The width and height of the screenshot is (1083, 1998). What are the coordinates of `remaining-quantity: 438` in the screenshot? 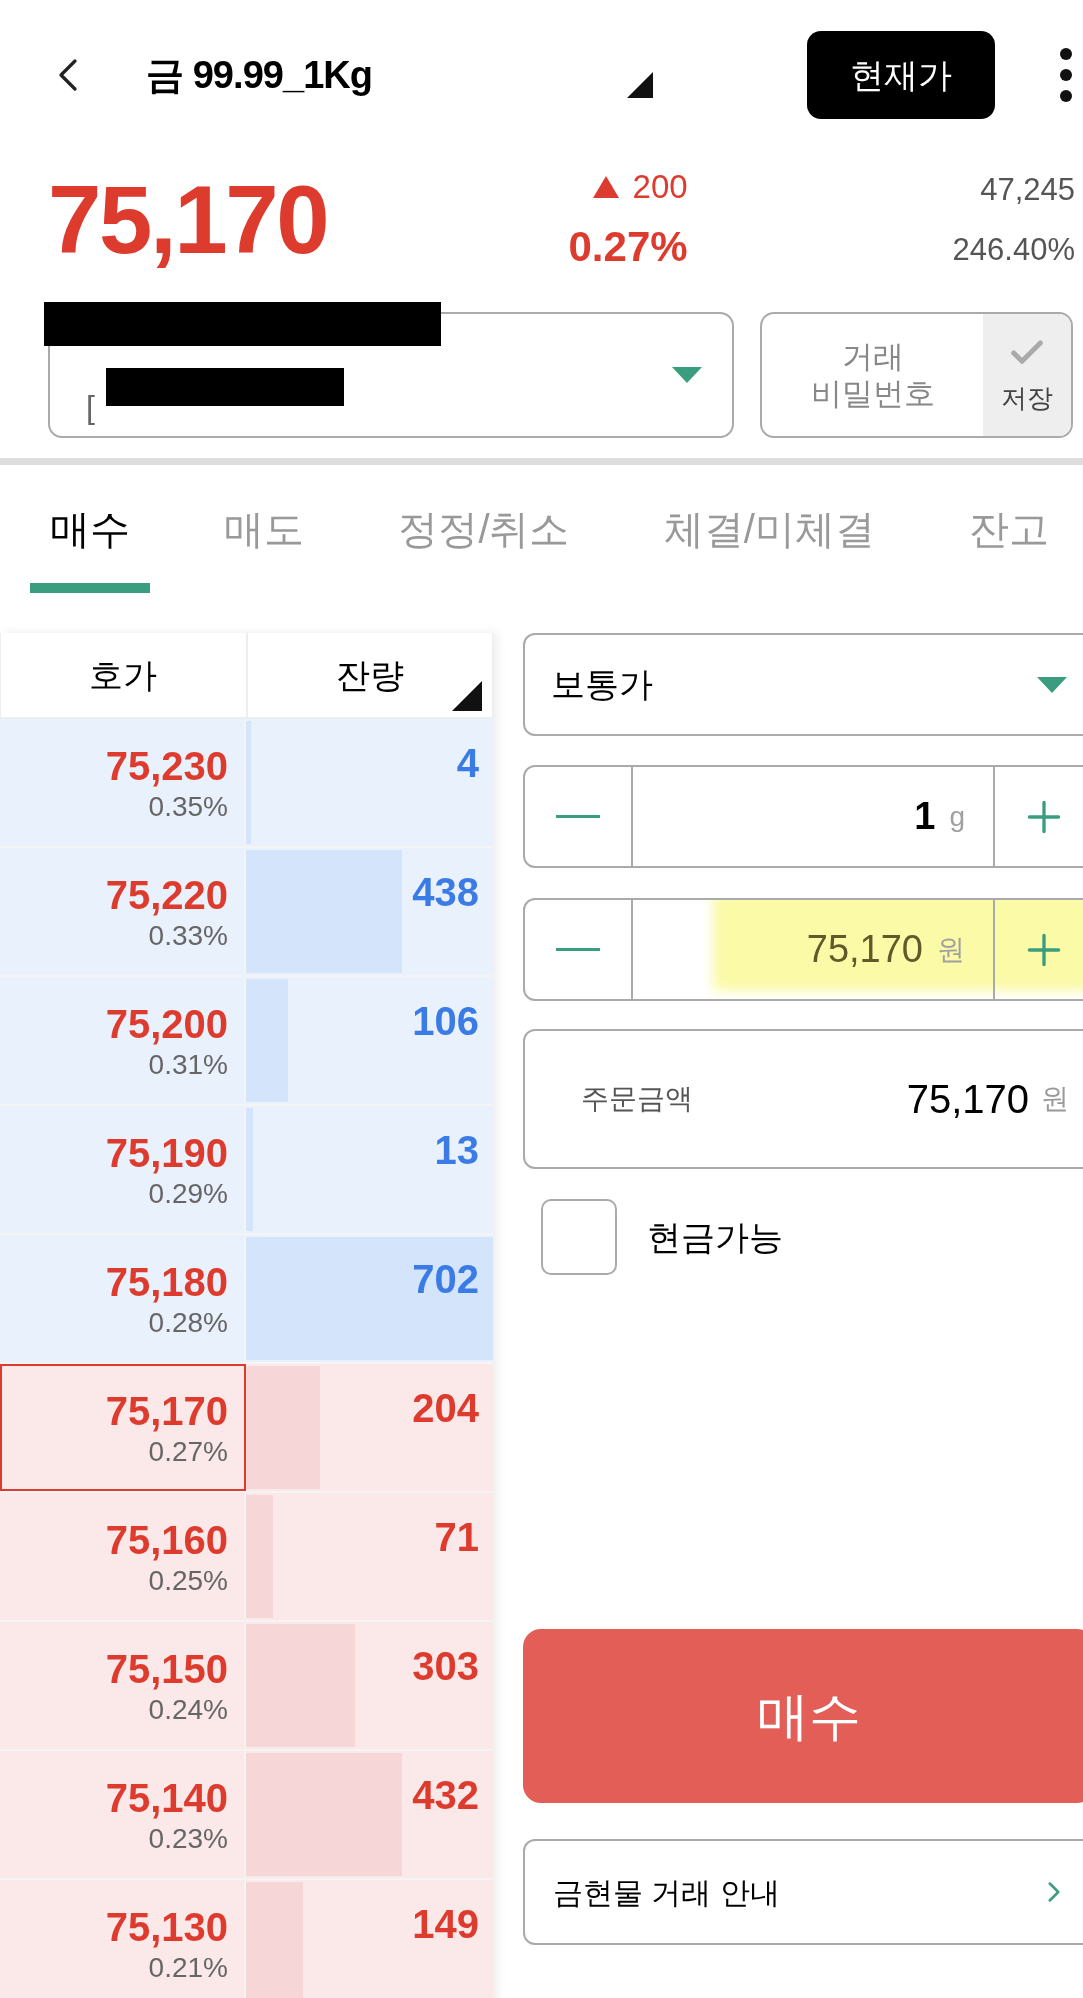 It's located at (445, 892).